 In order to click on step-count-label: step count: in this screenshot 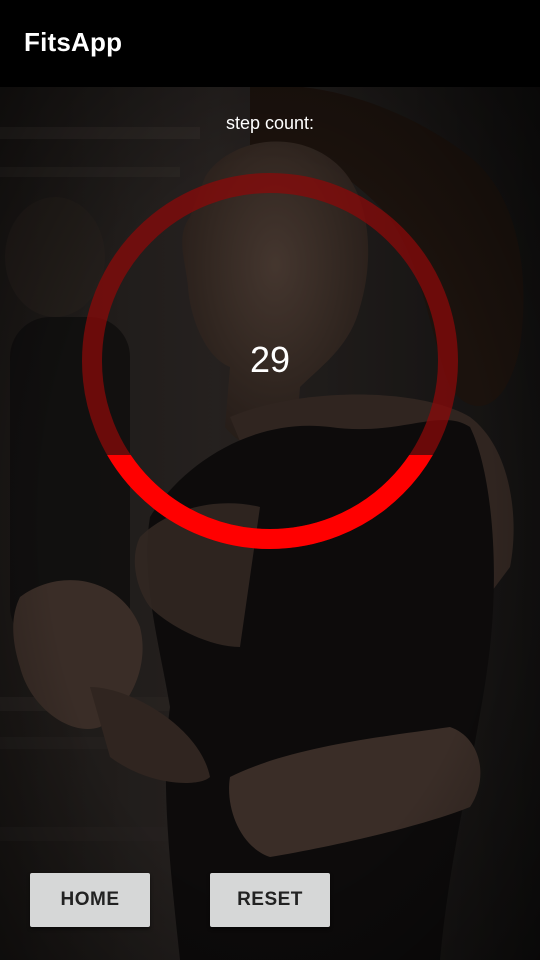, I will do `click(270, 123)`.